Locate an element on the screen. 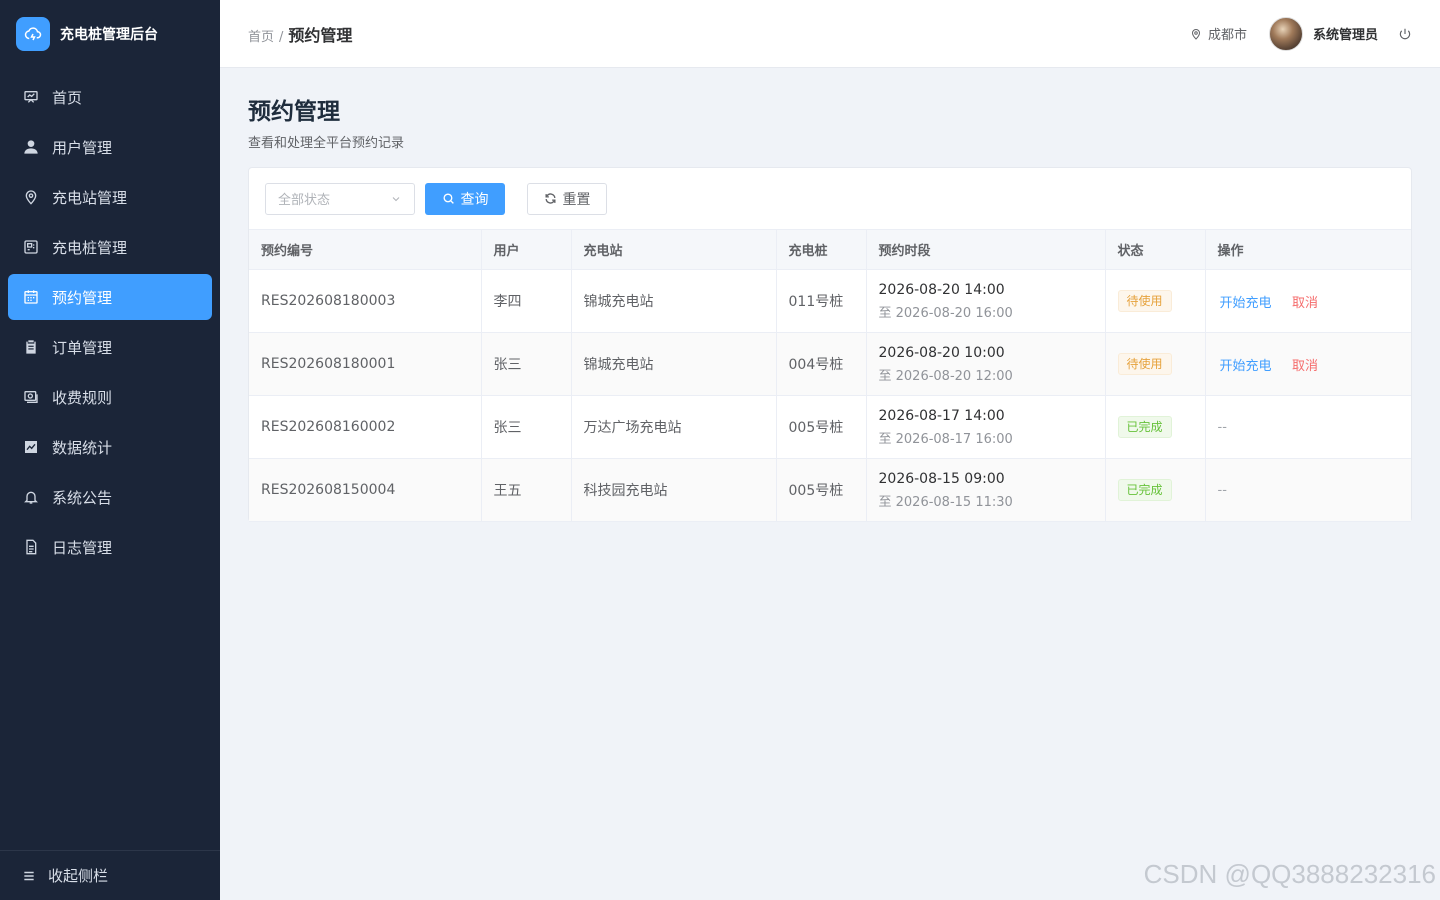  location-display: 成都市 is located at coordinates (1218, 33).